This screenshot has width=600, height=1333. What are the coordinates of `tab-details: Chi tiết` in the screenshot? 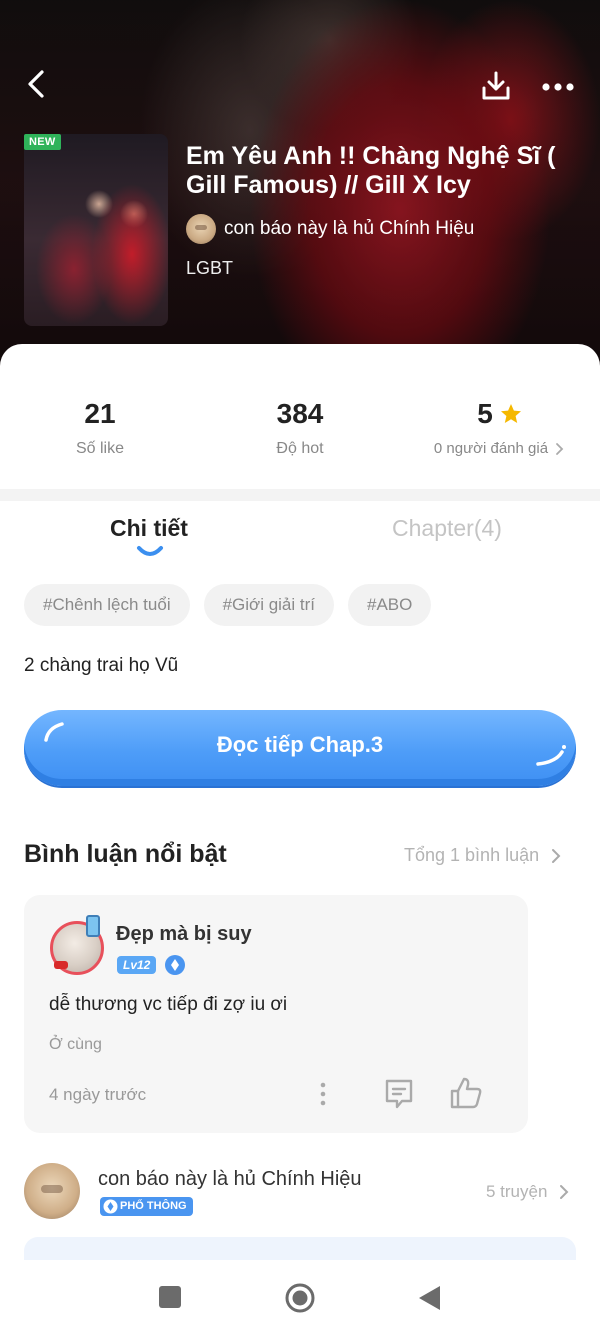 It's located at (149, 528).